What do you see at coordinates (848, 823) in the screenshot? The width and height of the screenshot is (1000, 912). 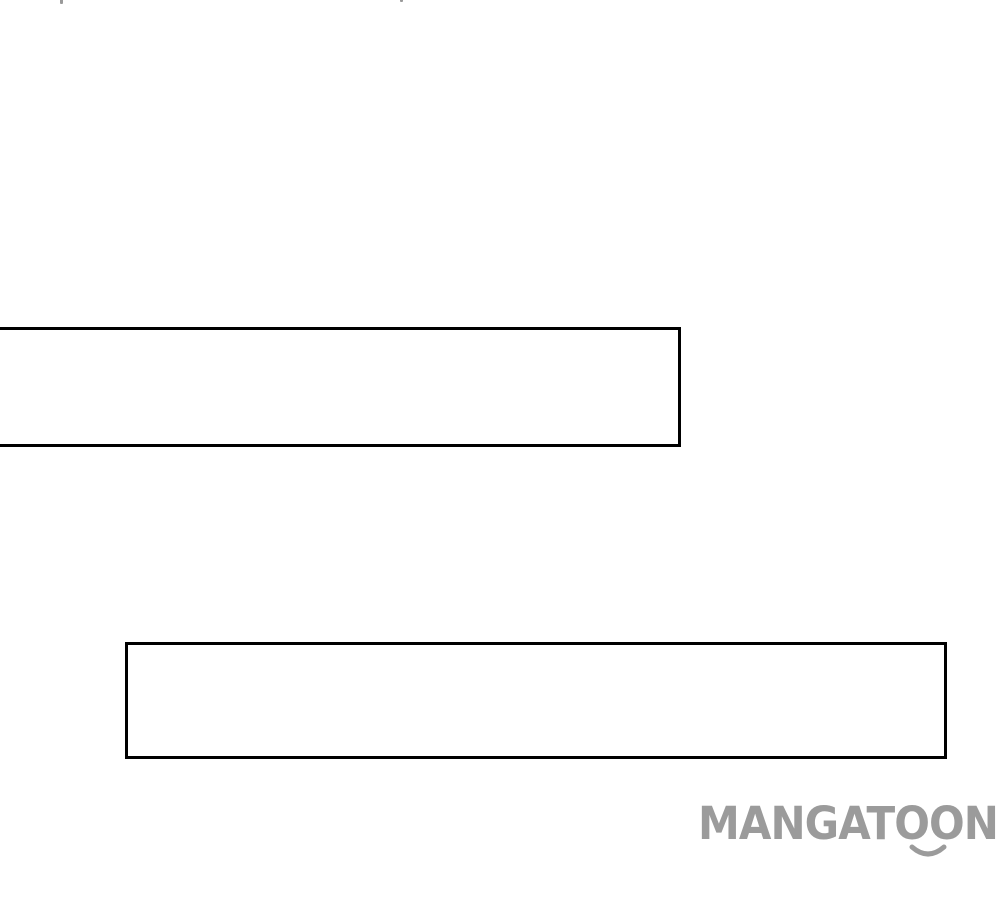 I see `watermark-text: MANGATOON` at bounding box center [848, 823].